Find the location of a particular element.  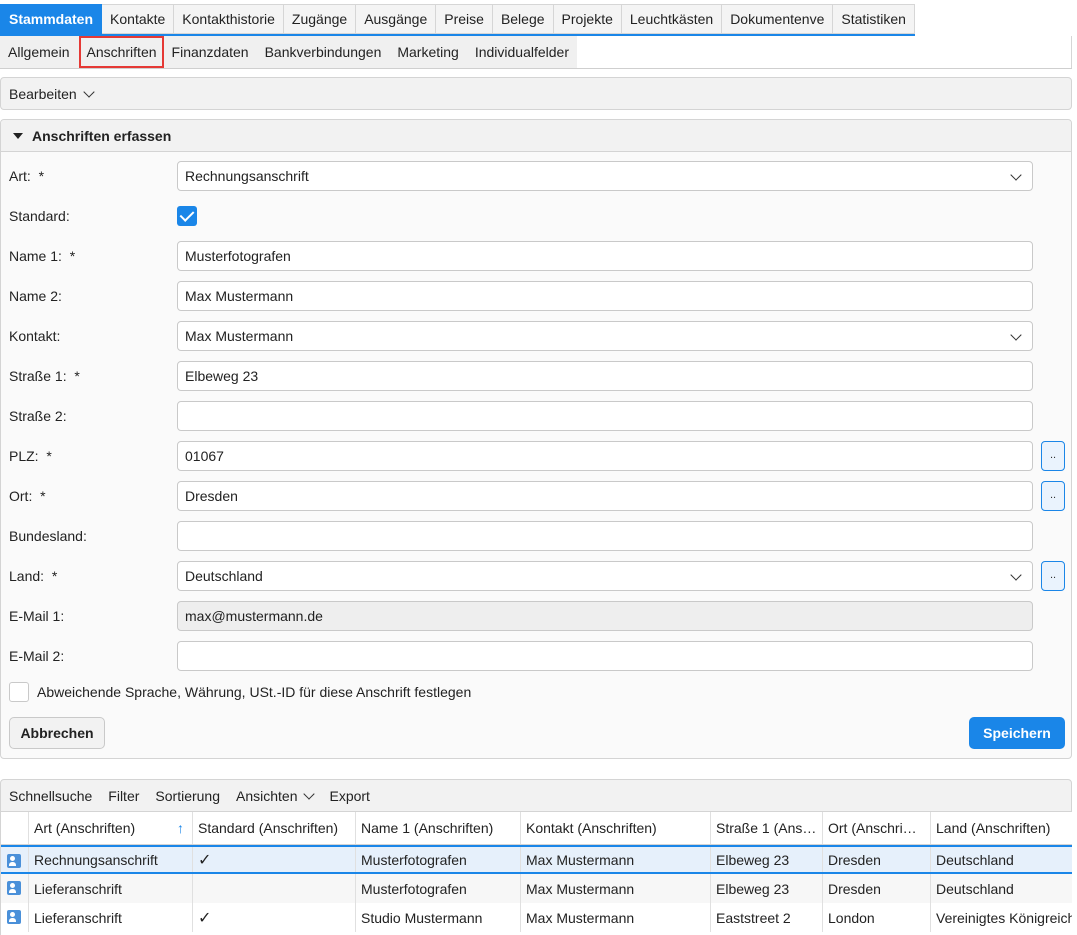

email2-input is located at coordinates (605, 656).